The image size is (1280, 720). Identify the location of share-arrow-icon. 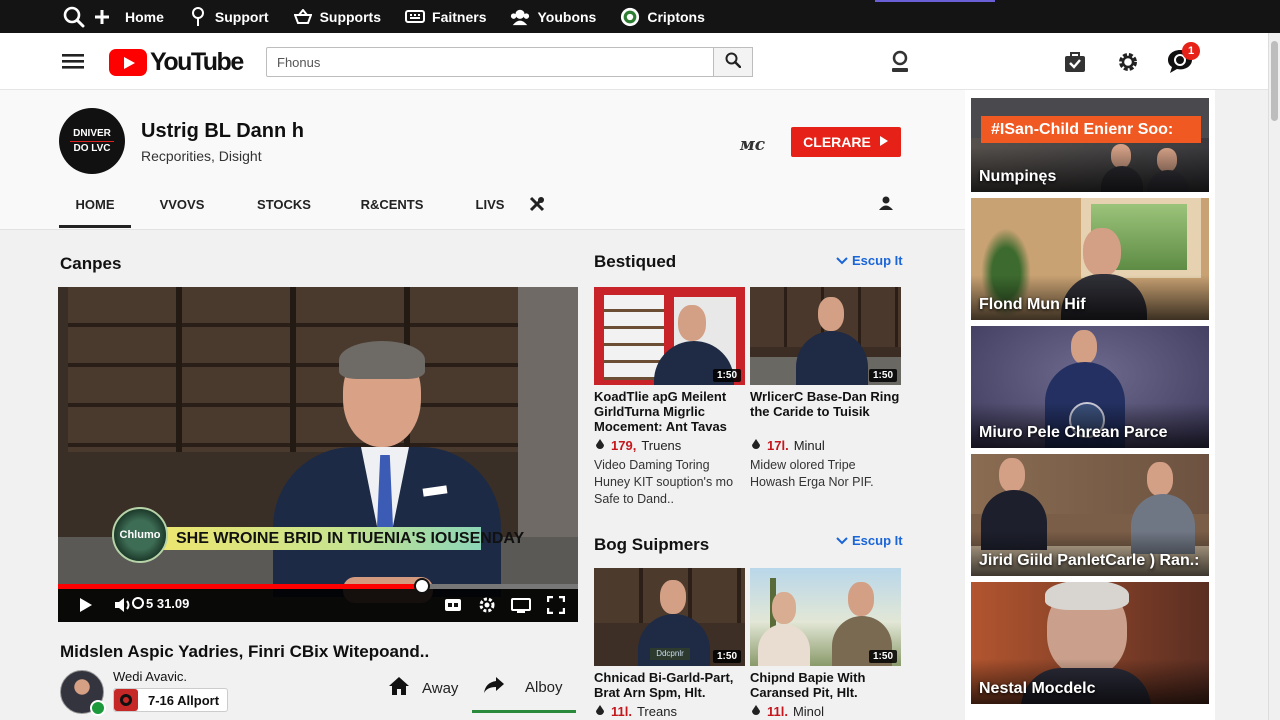
(494, 687).